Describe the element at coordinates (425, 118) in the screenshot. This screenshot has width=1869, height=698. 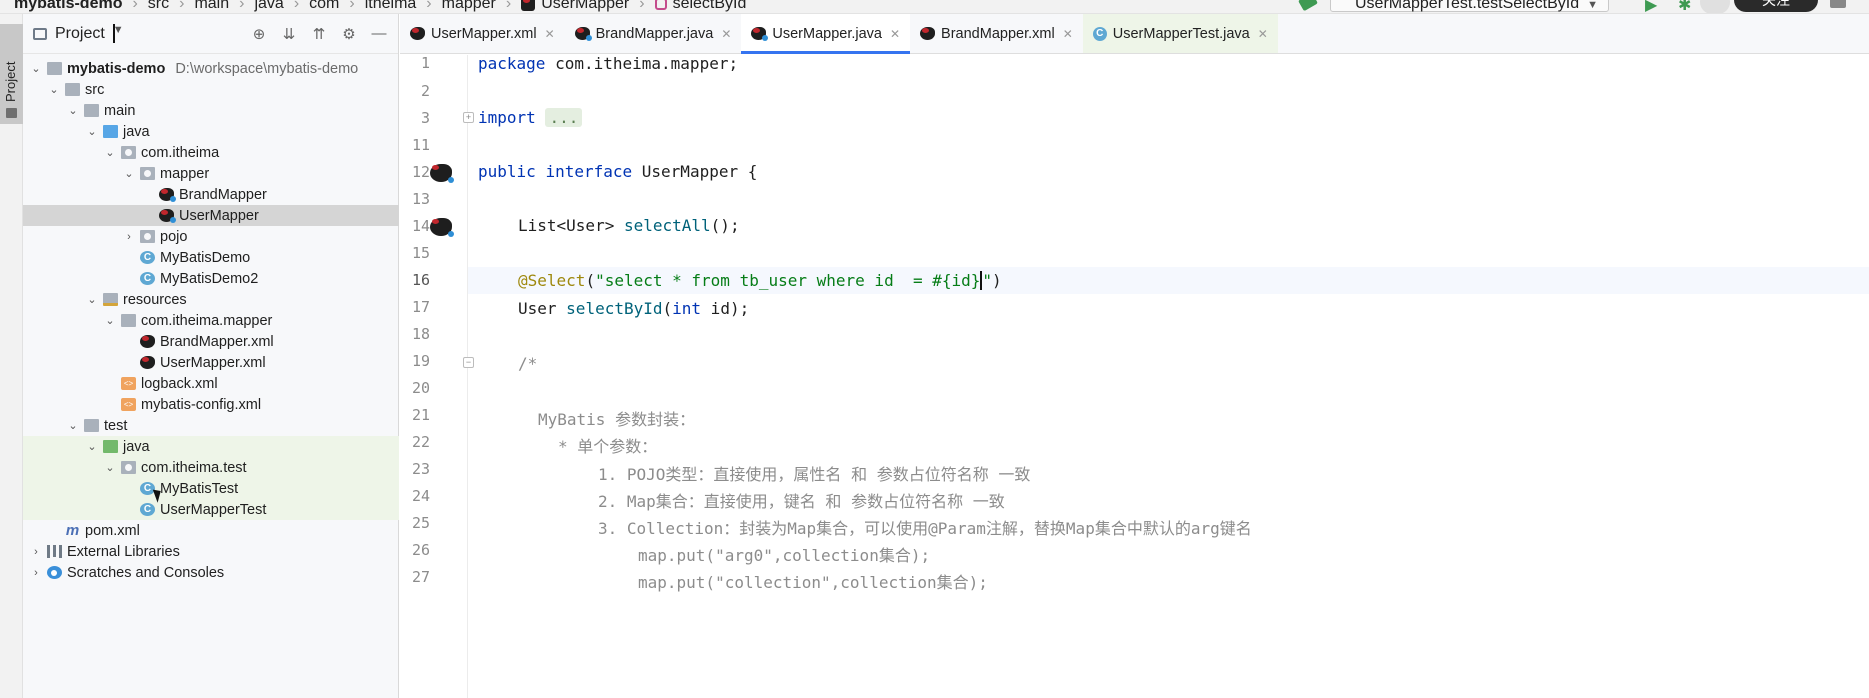
I see `line-number: 3` at that location.